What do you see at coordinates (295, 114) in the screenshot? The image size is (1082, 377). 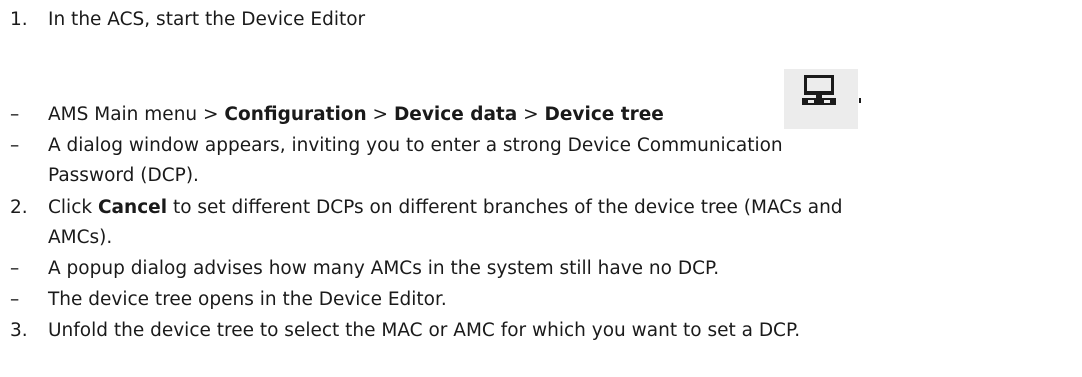 I see `menu-configuration: Configuration` at bounding box center [295, 114].